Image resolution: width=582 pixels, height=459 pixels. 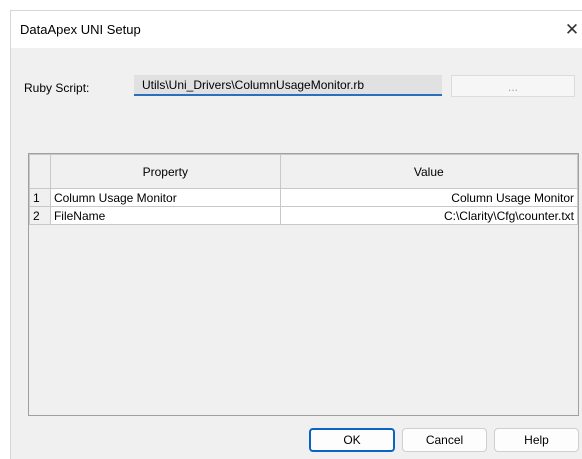 I want to click on ruby-script-field: Utils\Uni_Drivers\ColumnUsageMonitor.rb, so click(x=288, y=85).